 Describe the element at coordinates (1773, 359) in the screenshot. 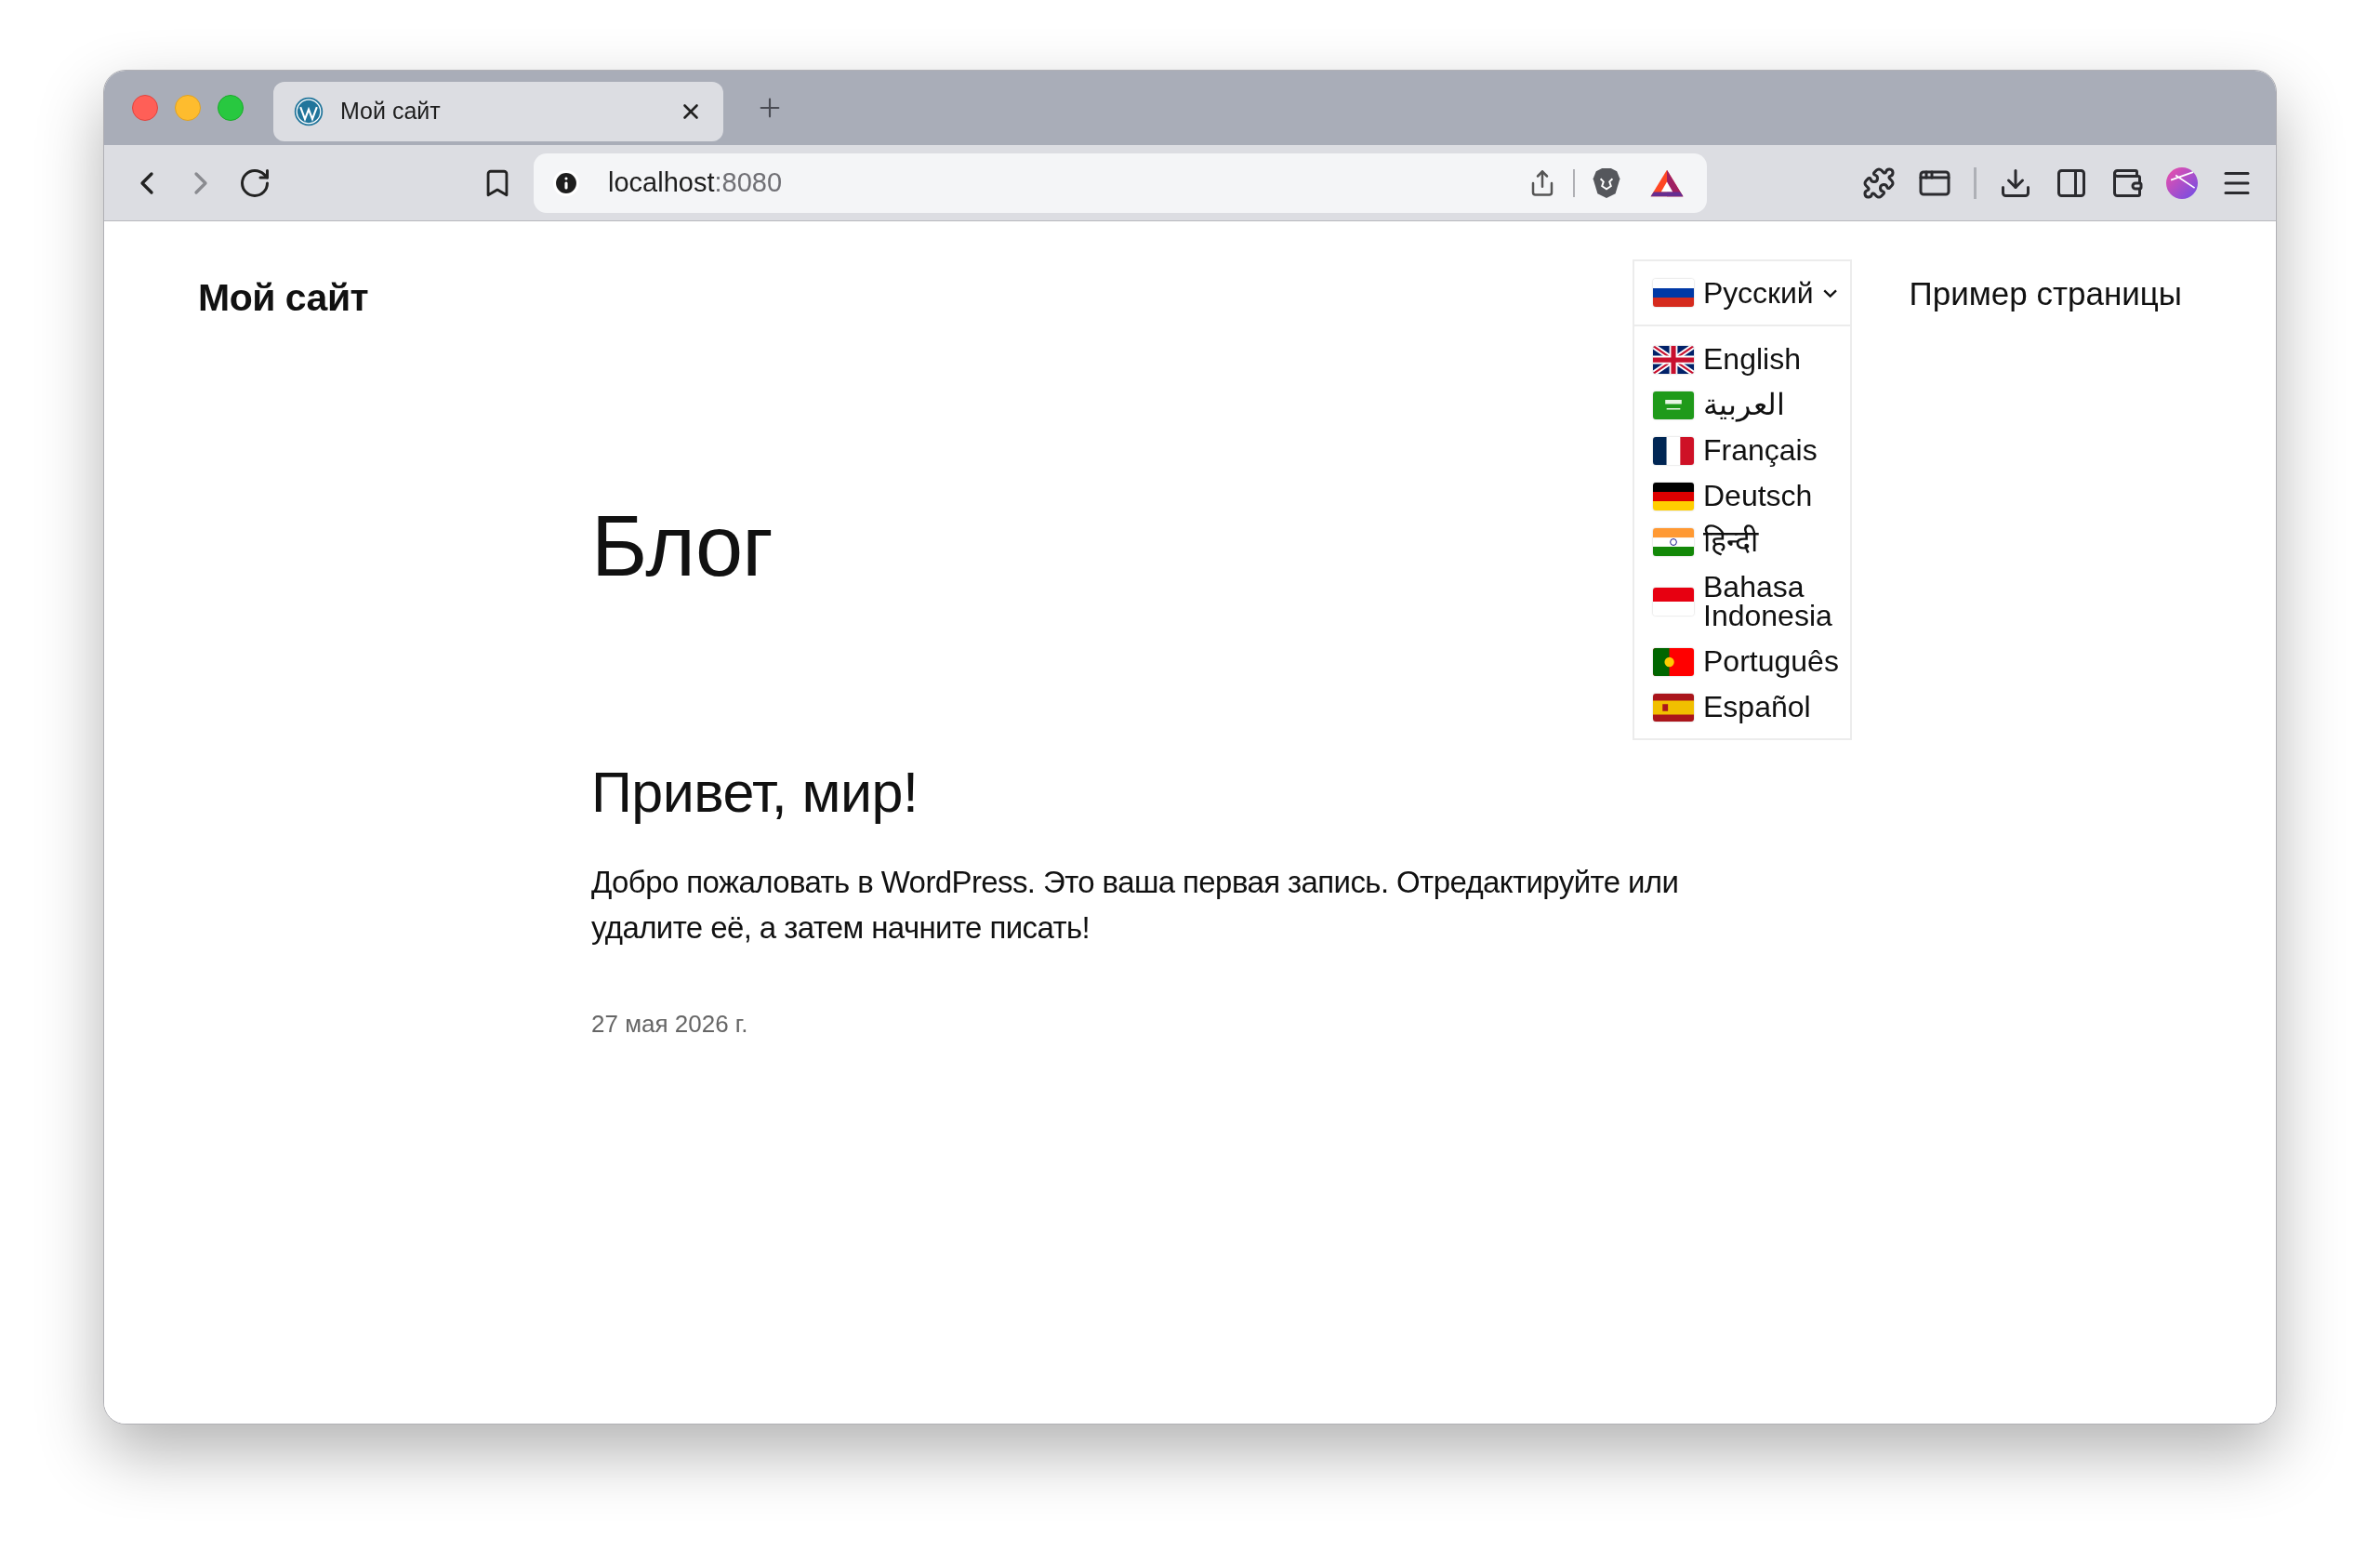

I see `language-option: English` at that location.